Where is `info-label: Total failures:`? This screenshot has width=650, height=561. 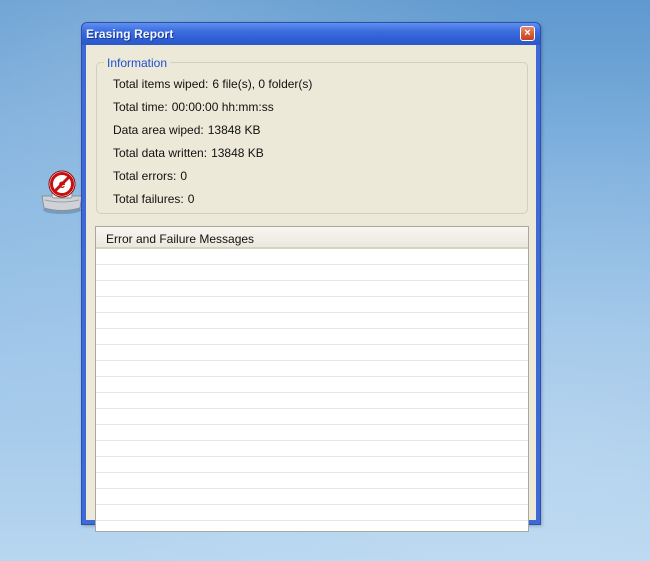
info-label: Total failures: is located at coordinates (148, 199).